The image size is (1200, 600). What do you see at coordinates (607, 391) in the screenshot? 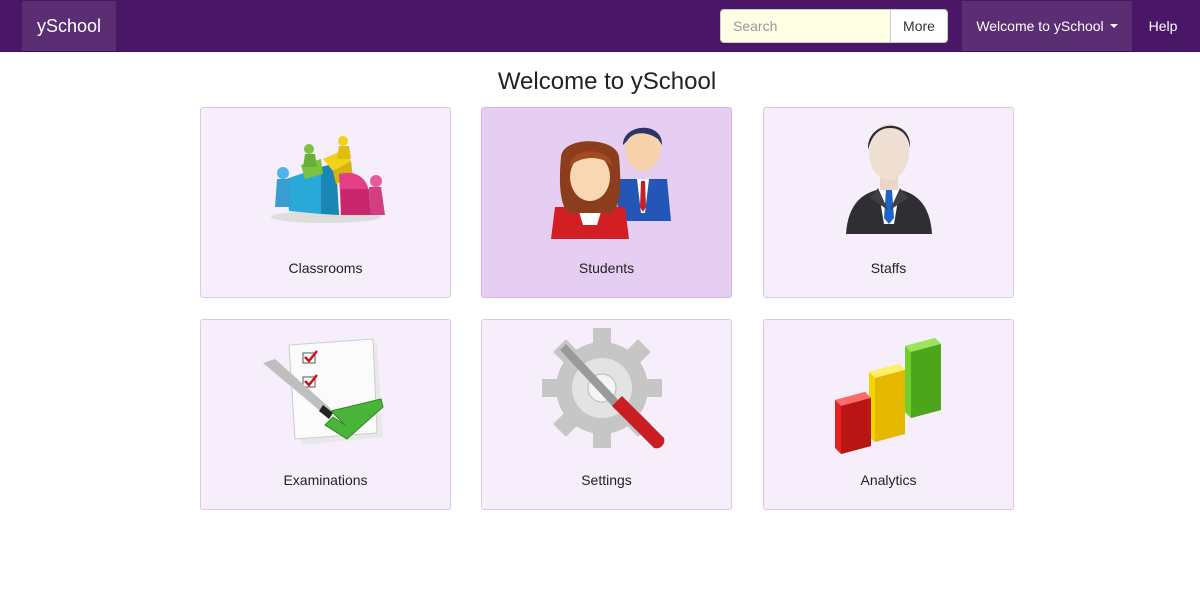
I see `settings-gear-icon` at bounding box center [607, 391].